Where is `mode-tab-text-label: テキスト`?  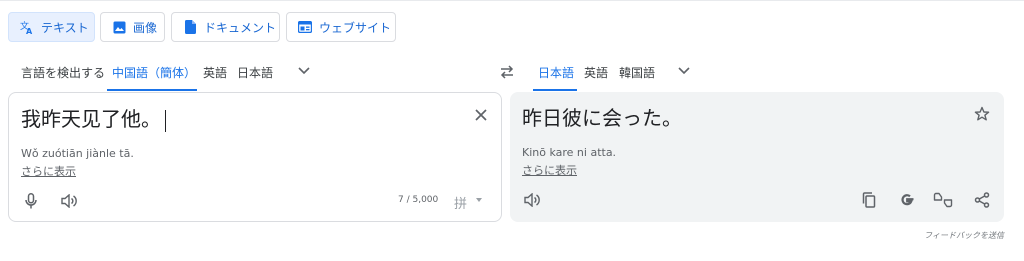 mode-tab-text-label: テキスト is located at coordinates (65, 27).